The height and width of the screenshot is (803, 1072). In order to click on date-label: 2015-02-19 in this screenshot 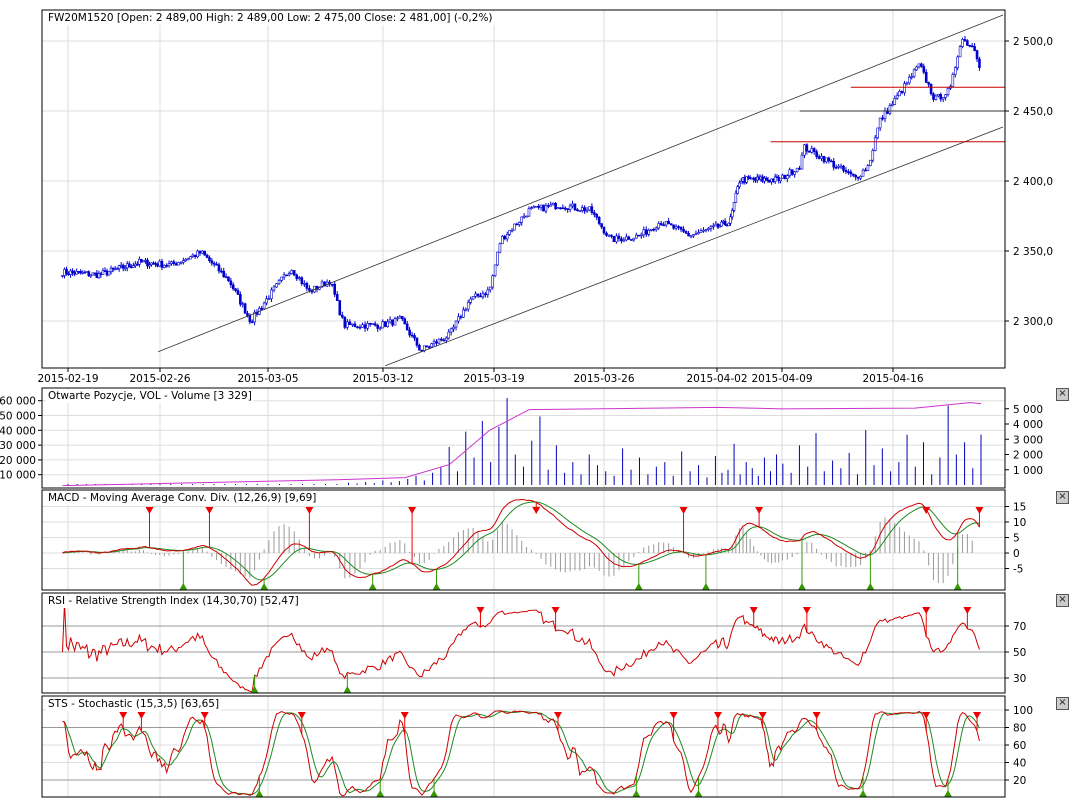, I will do `click(67, 379)`.